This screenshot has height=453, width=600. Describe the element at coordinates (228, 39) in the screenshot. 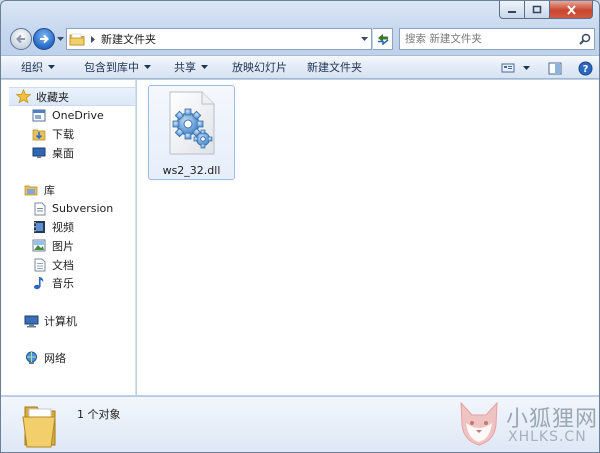

I see `breadcrumb-current-folder: 新建文件夹` at that location.